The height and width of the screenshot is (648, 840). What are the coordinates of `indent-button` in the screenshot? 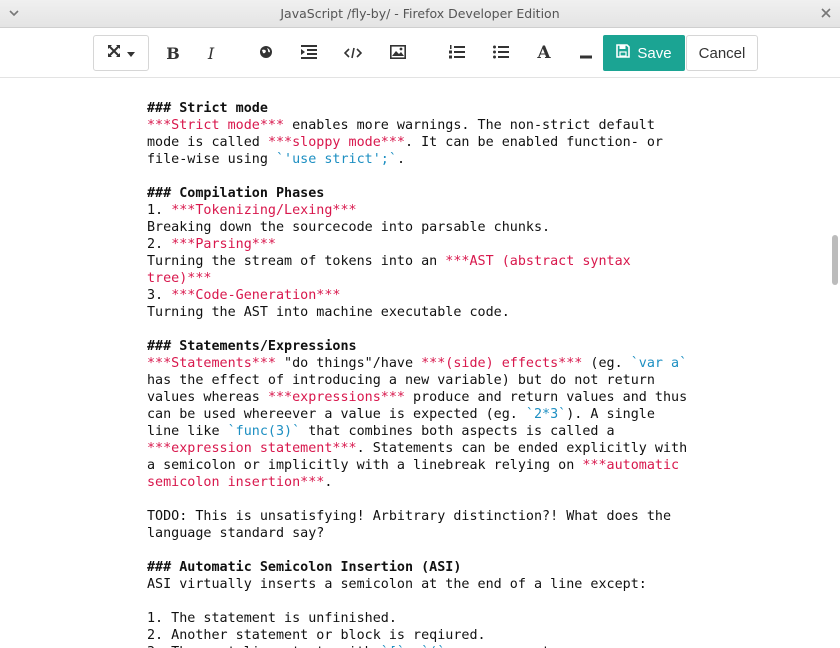 It's located at (309, 53).